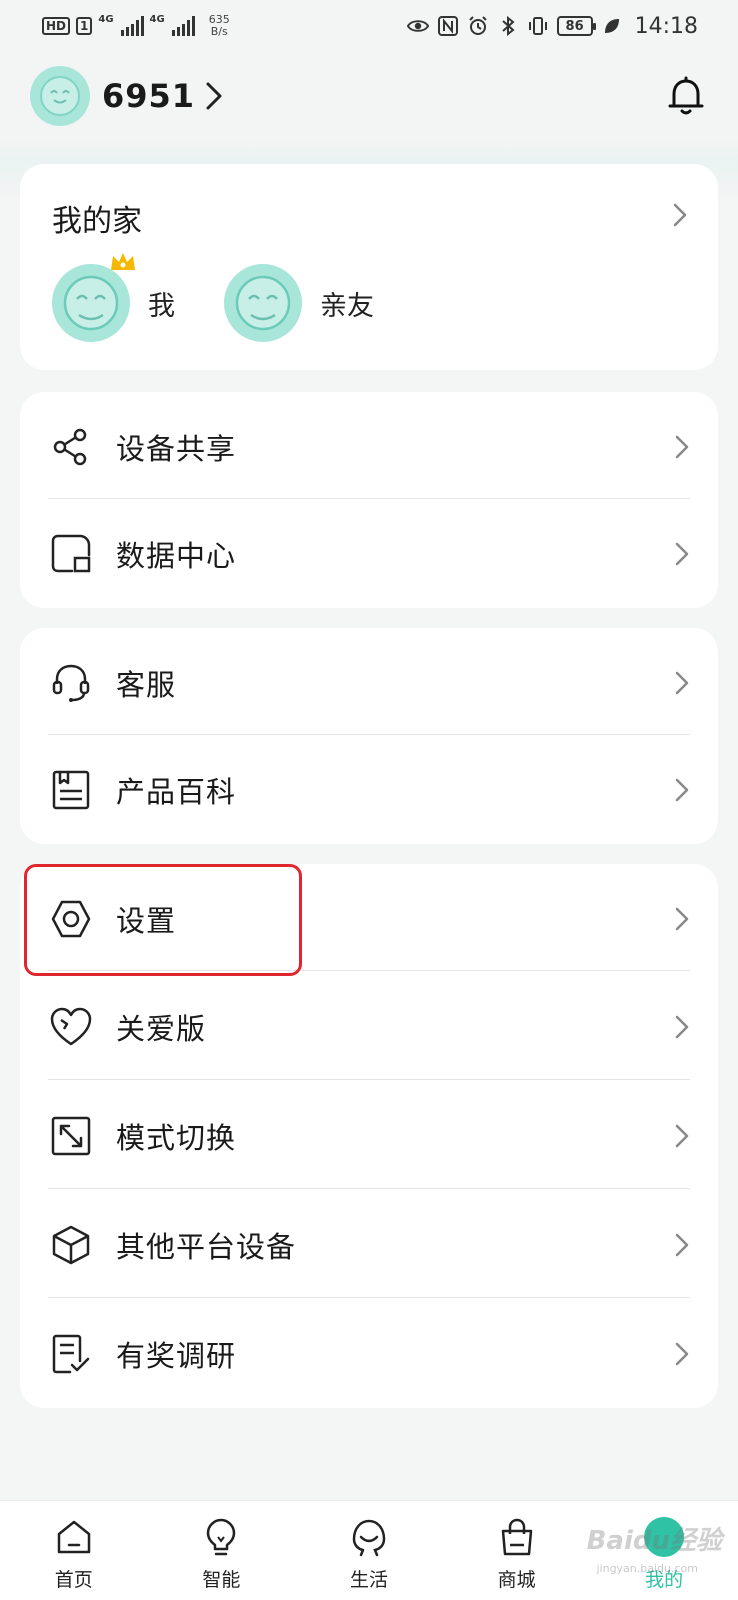 This screenshot has width=738, height=1600. What do you see at coordinates (369, 1244) in the screenshot?
I see `menu-item-other-platform-devices: 其他平台设备` at bounding box center [369, 1244].